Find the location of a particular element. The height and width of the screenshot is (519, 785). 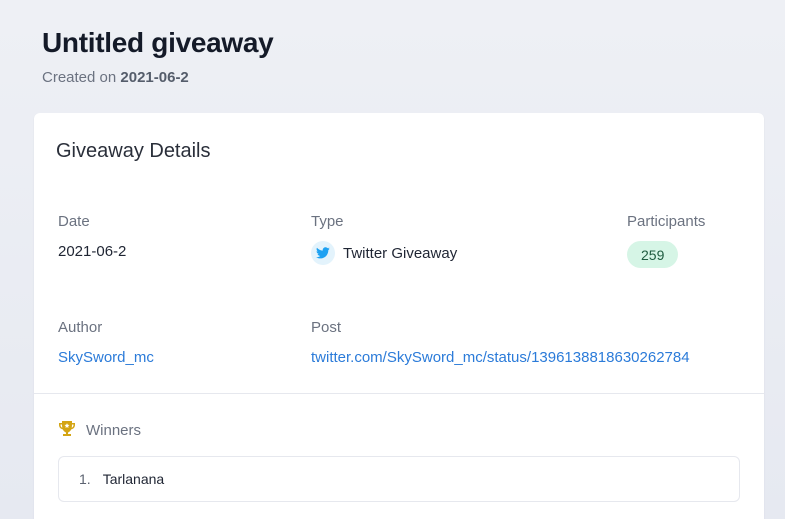

author-label: Author is located at coordinates (80, 327).